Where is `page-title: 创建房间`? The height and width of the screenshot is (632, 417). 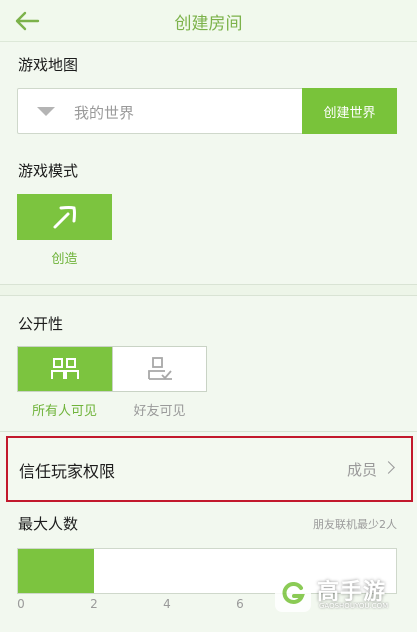 page-title: 创建房间 is located at coordinates (208, 24).